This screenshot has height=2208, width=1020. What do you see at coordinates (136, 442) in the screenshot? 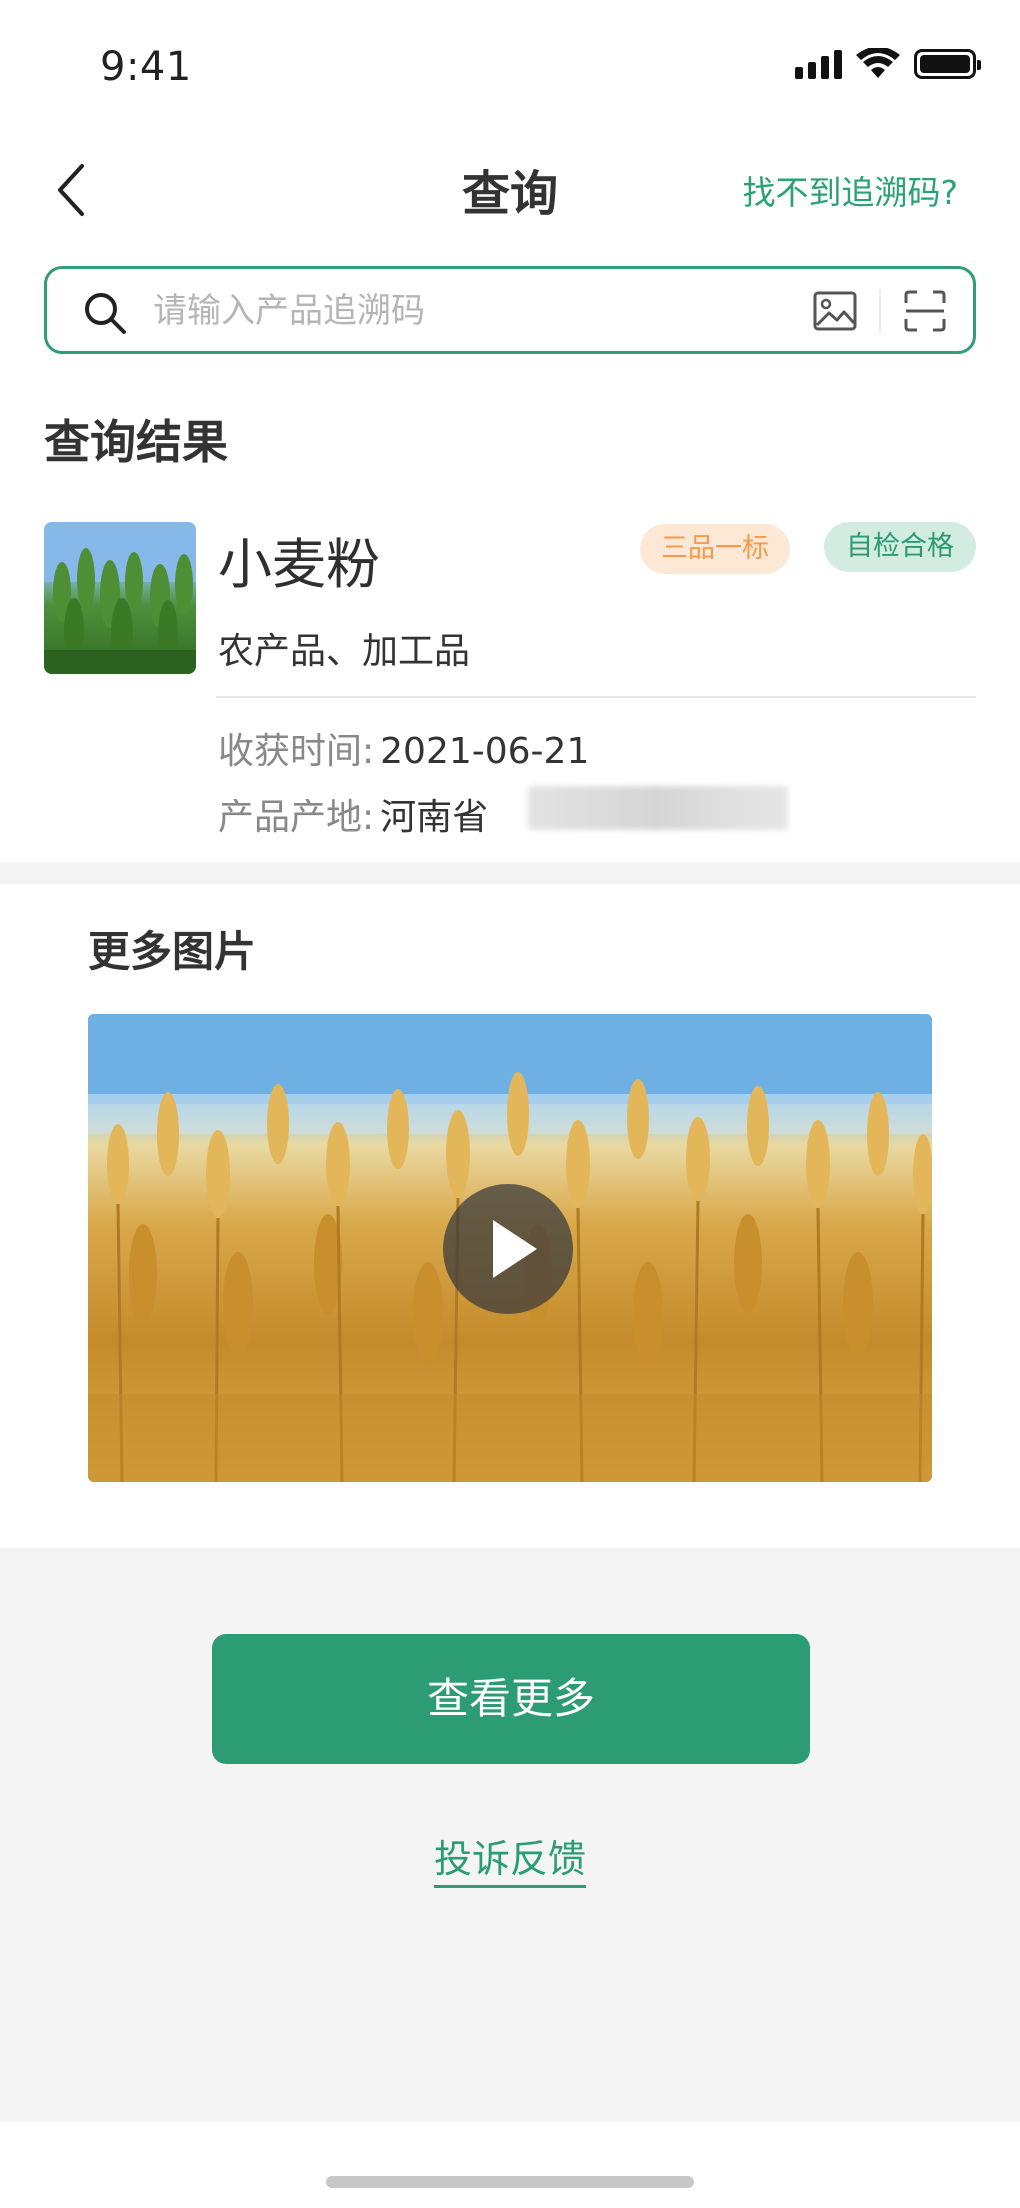
I see `result-section-title: 查询结果` at bounding box center [136, 442].